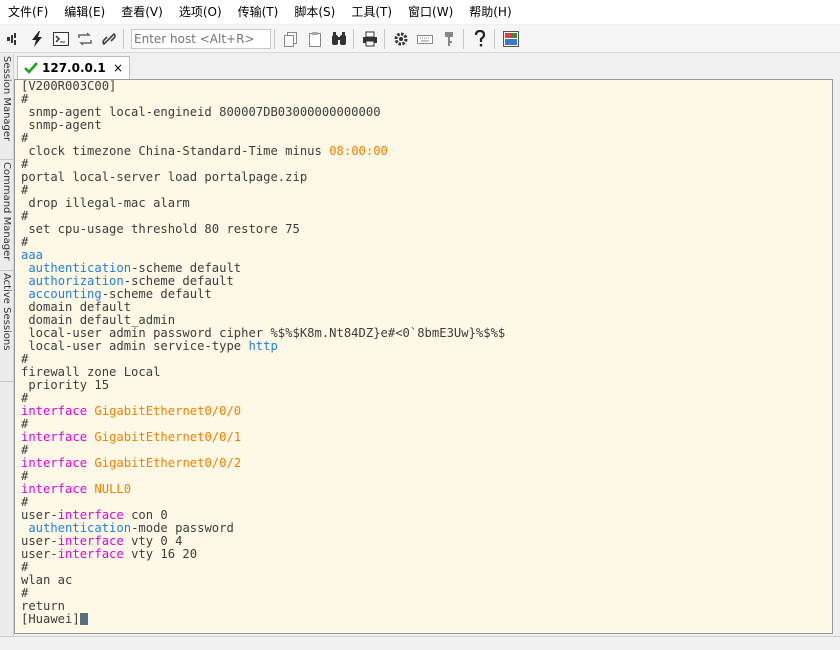 This screenshot has width=840, height=650. I want to click on side-tab-session-manager: Session Manager, so click(6, 107).